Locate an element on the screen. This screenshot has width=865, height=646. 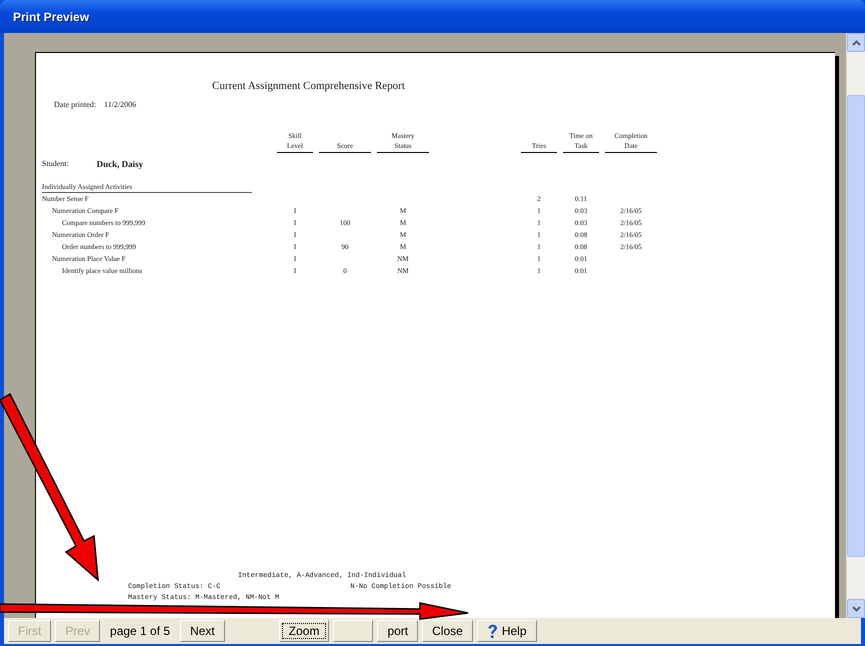
scroll-up-button is located at coordinates (856, 42).